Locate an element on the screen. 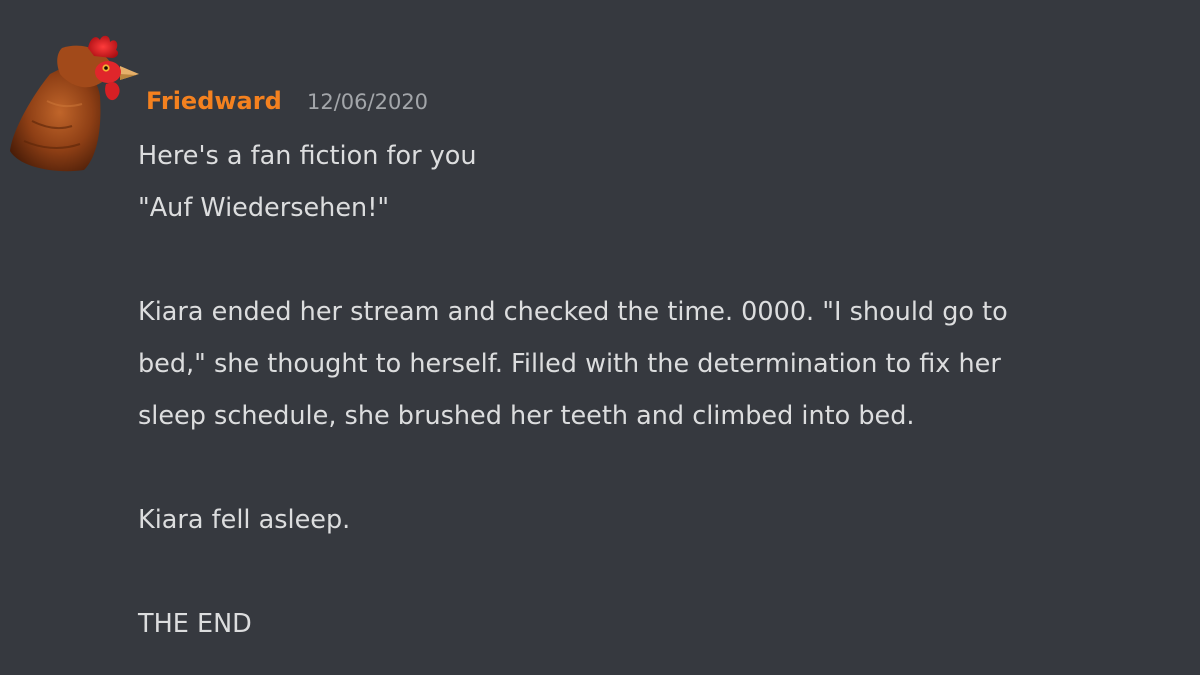  message-timestamp: 12/06/2020 is located at coordinates (368, 102).